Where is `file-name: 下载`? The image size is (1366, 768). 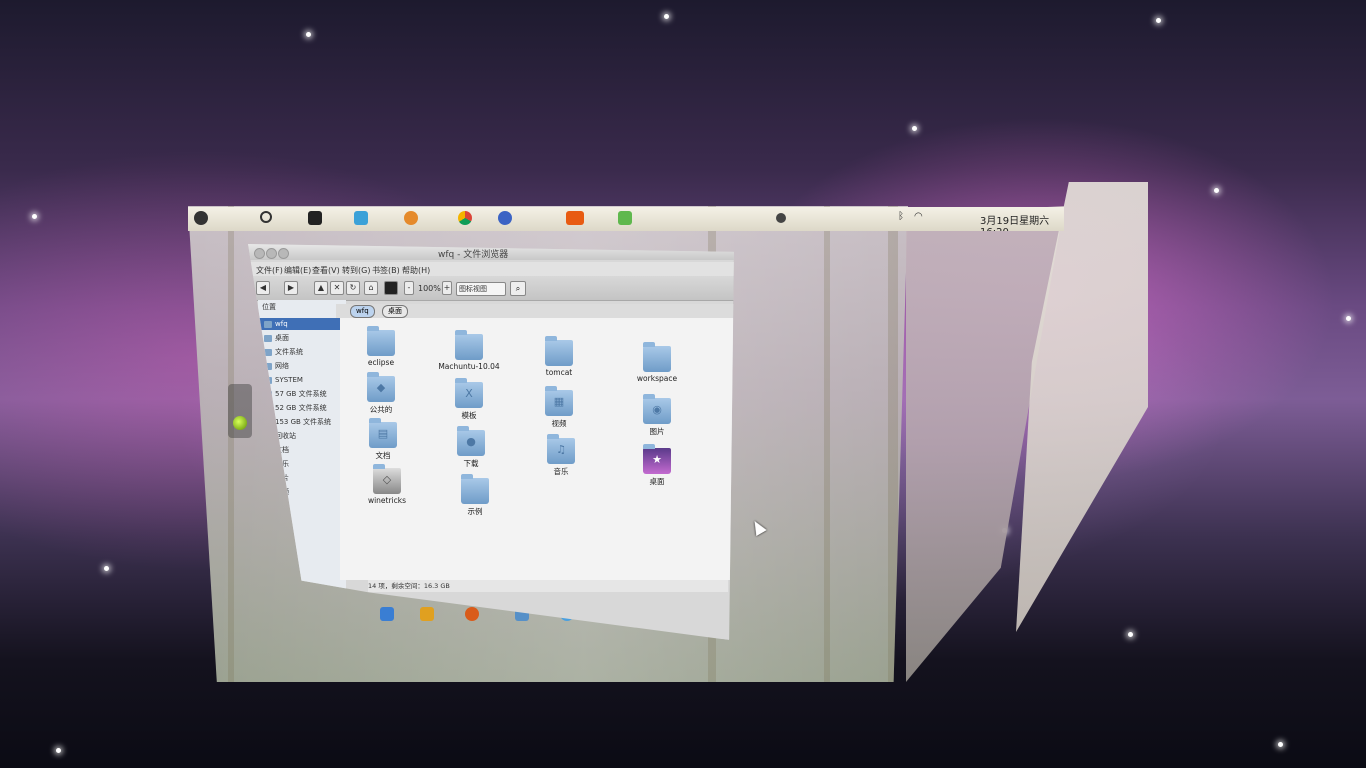
file-name: 下载 is located at coordinates (471, 463).